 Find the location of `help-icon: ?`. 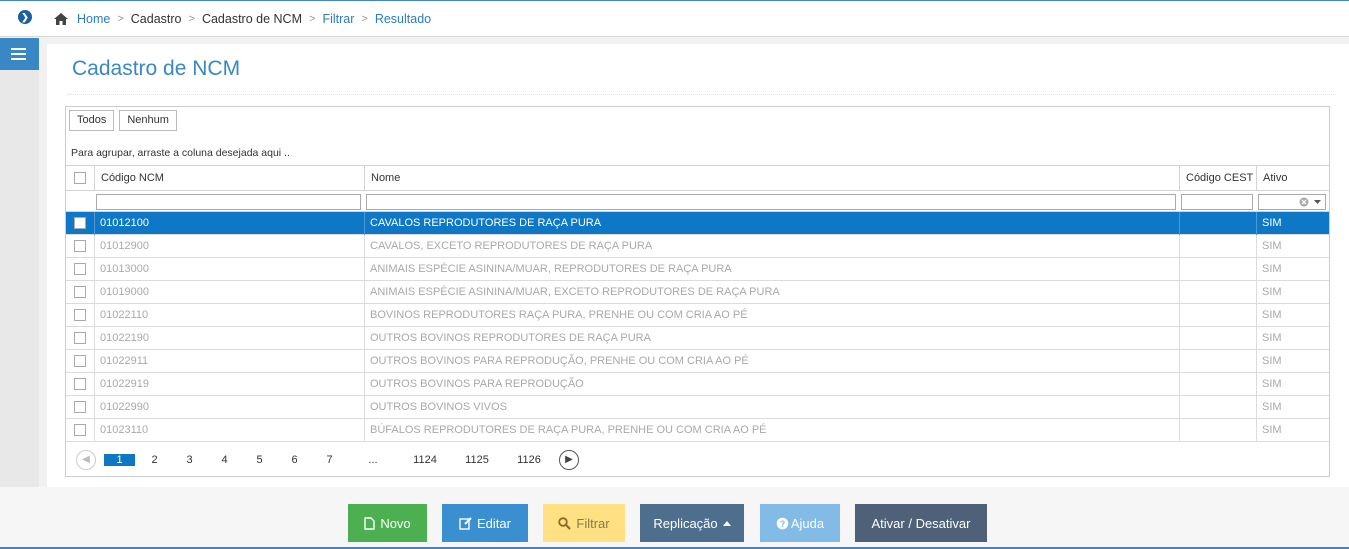

help-icon: ? is located at coordinates (782, 523).